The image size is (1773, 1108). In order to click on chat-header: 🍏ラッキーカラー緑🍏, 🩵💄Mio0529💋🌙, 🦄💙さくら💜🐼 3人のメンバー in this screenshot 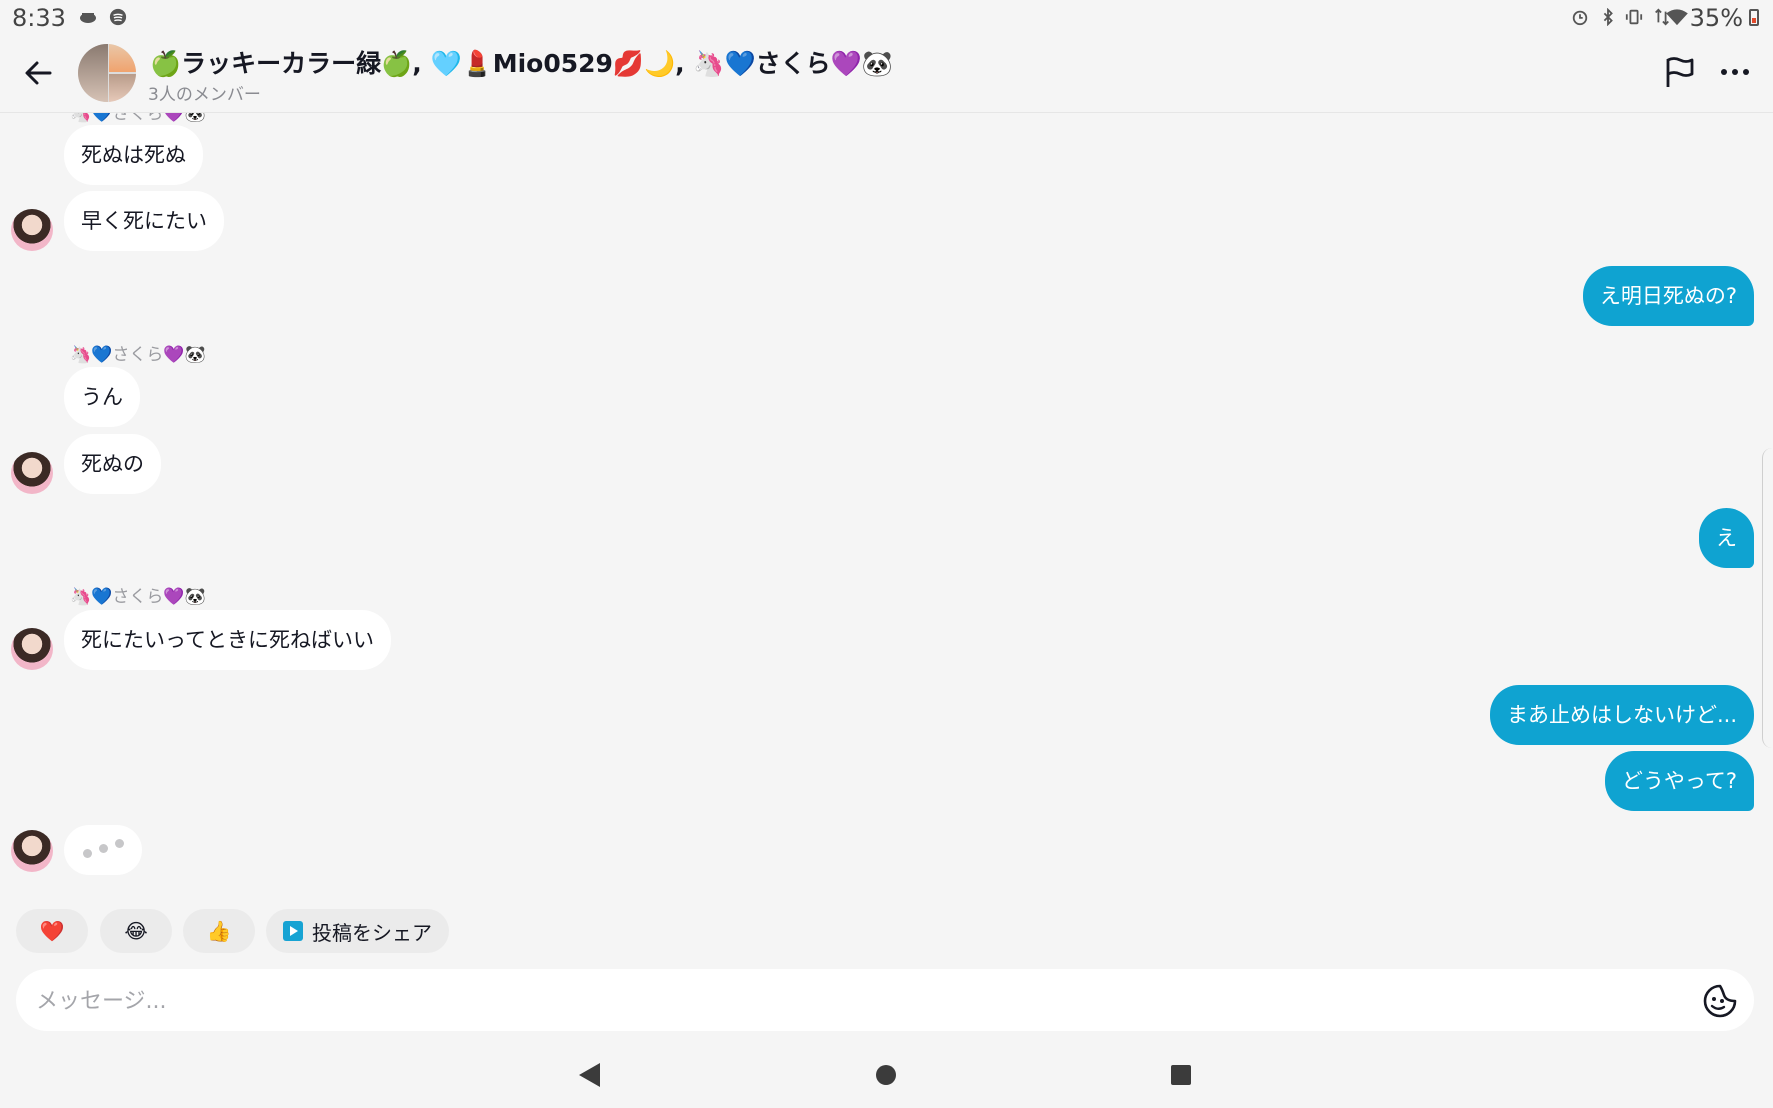, I will do `click(886, 74)`.